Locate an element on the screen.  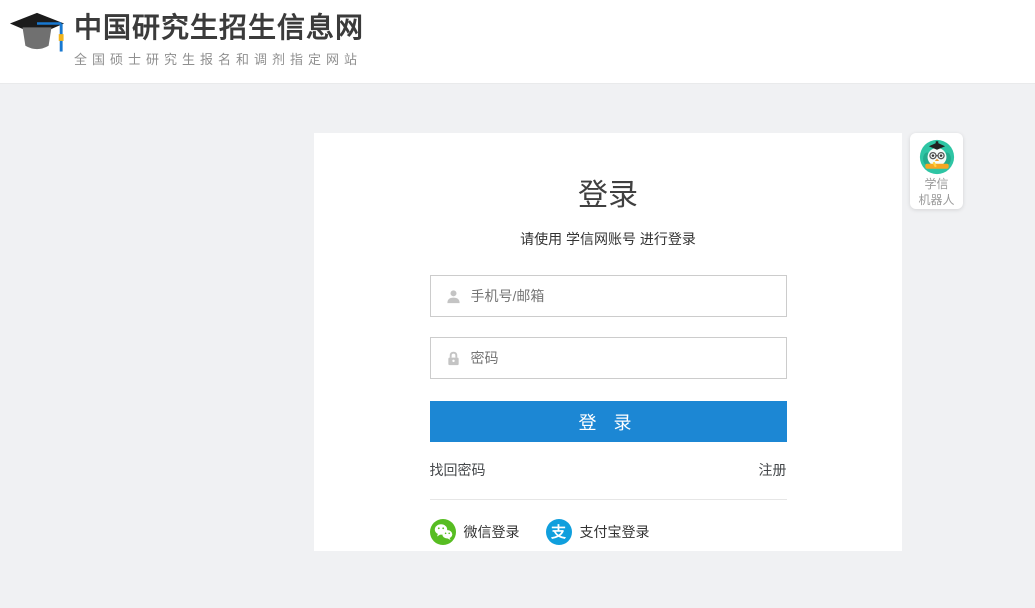
password-field-container is located at coordinates (608, 358).